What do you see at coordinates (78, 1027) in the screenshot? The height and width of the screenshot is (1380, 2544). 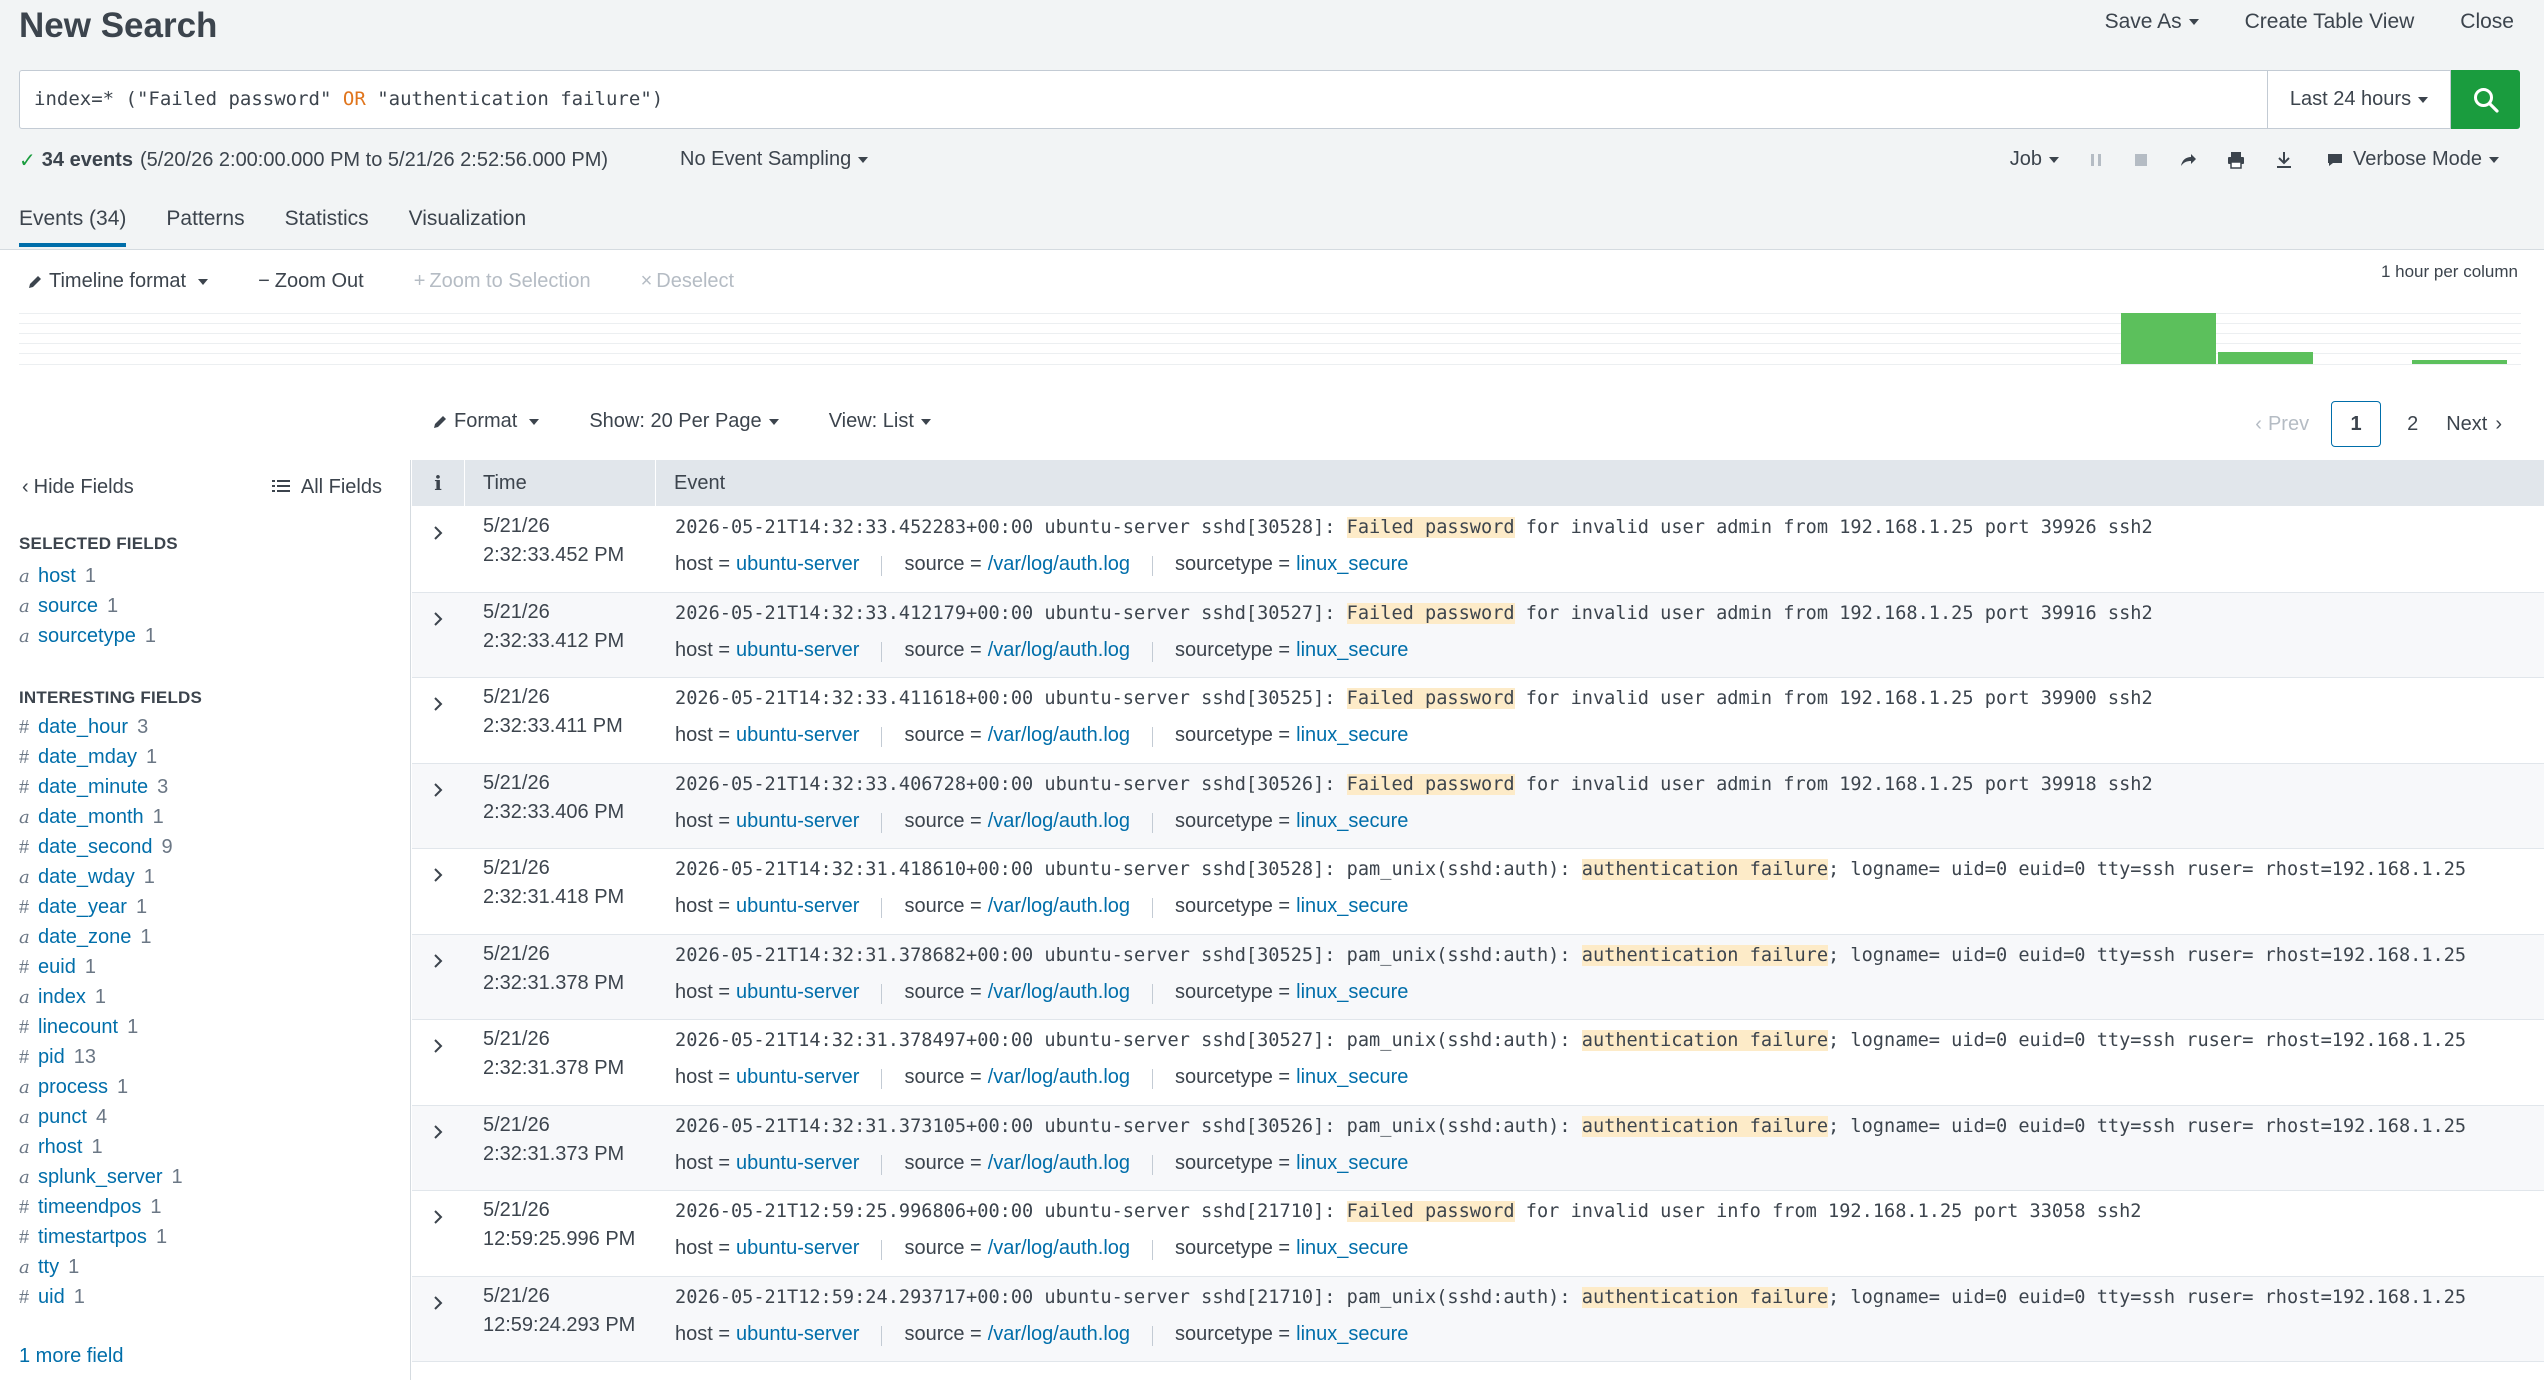 I see `field-name: linecount` at bounding box center [78, 1027].